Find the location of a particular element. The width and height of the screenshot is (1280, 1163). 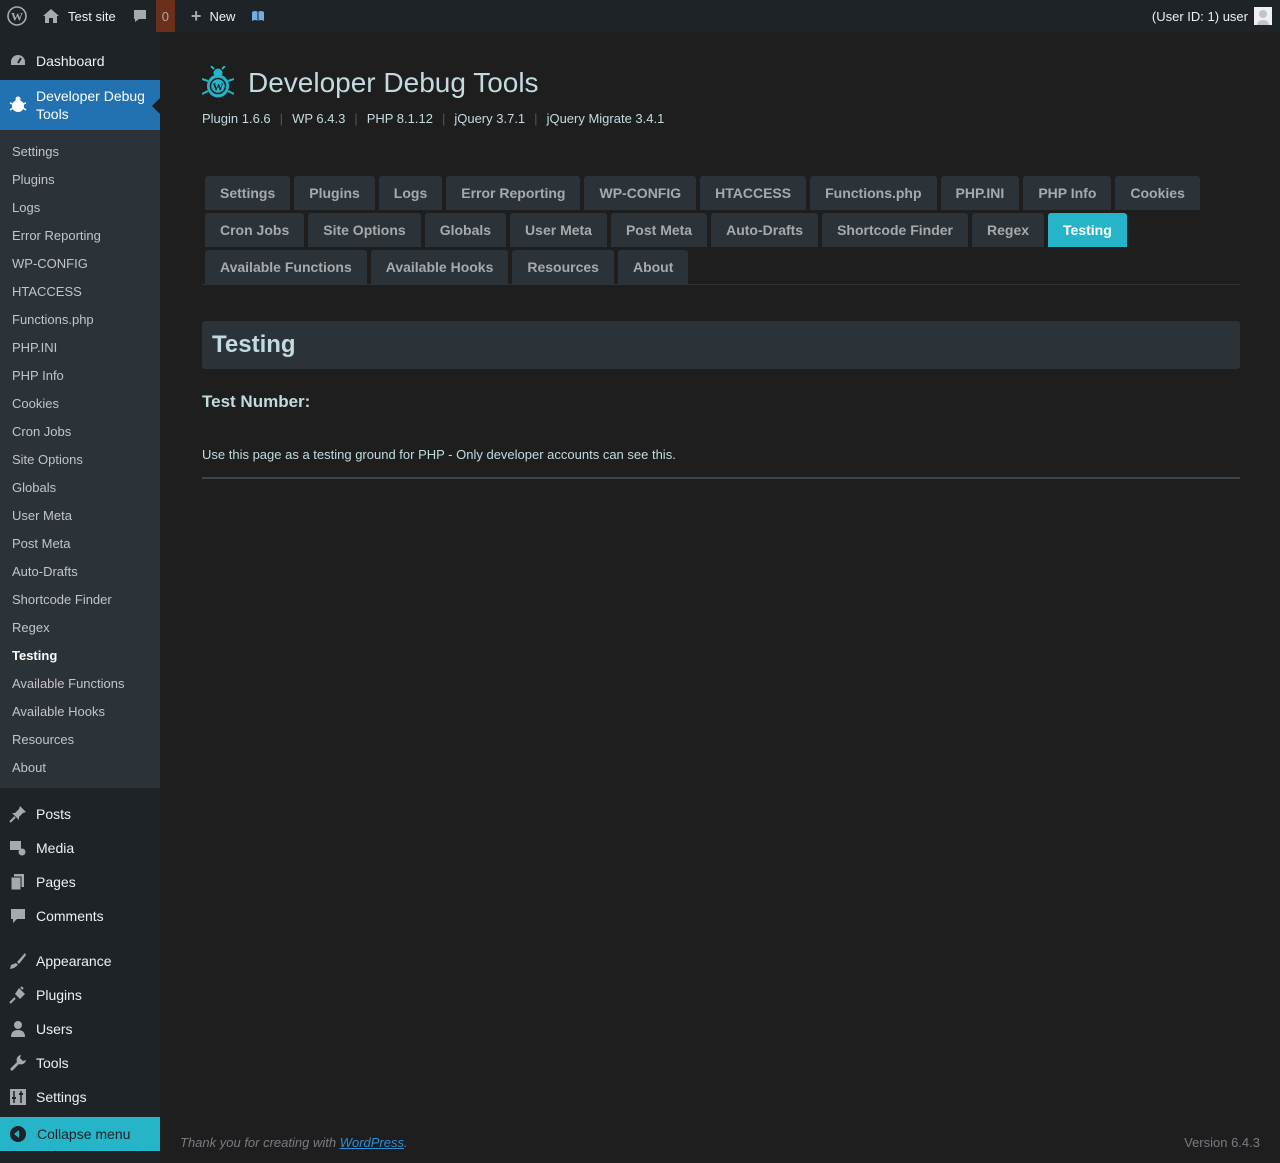

wordpress-link: WordPress is located at coordinates (372, 1142).